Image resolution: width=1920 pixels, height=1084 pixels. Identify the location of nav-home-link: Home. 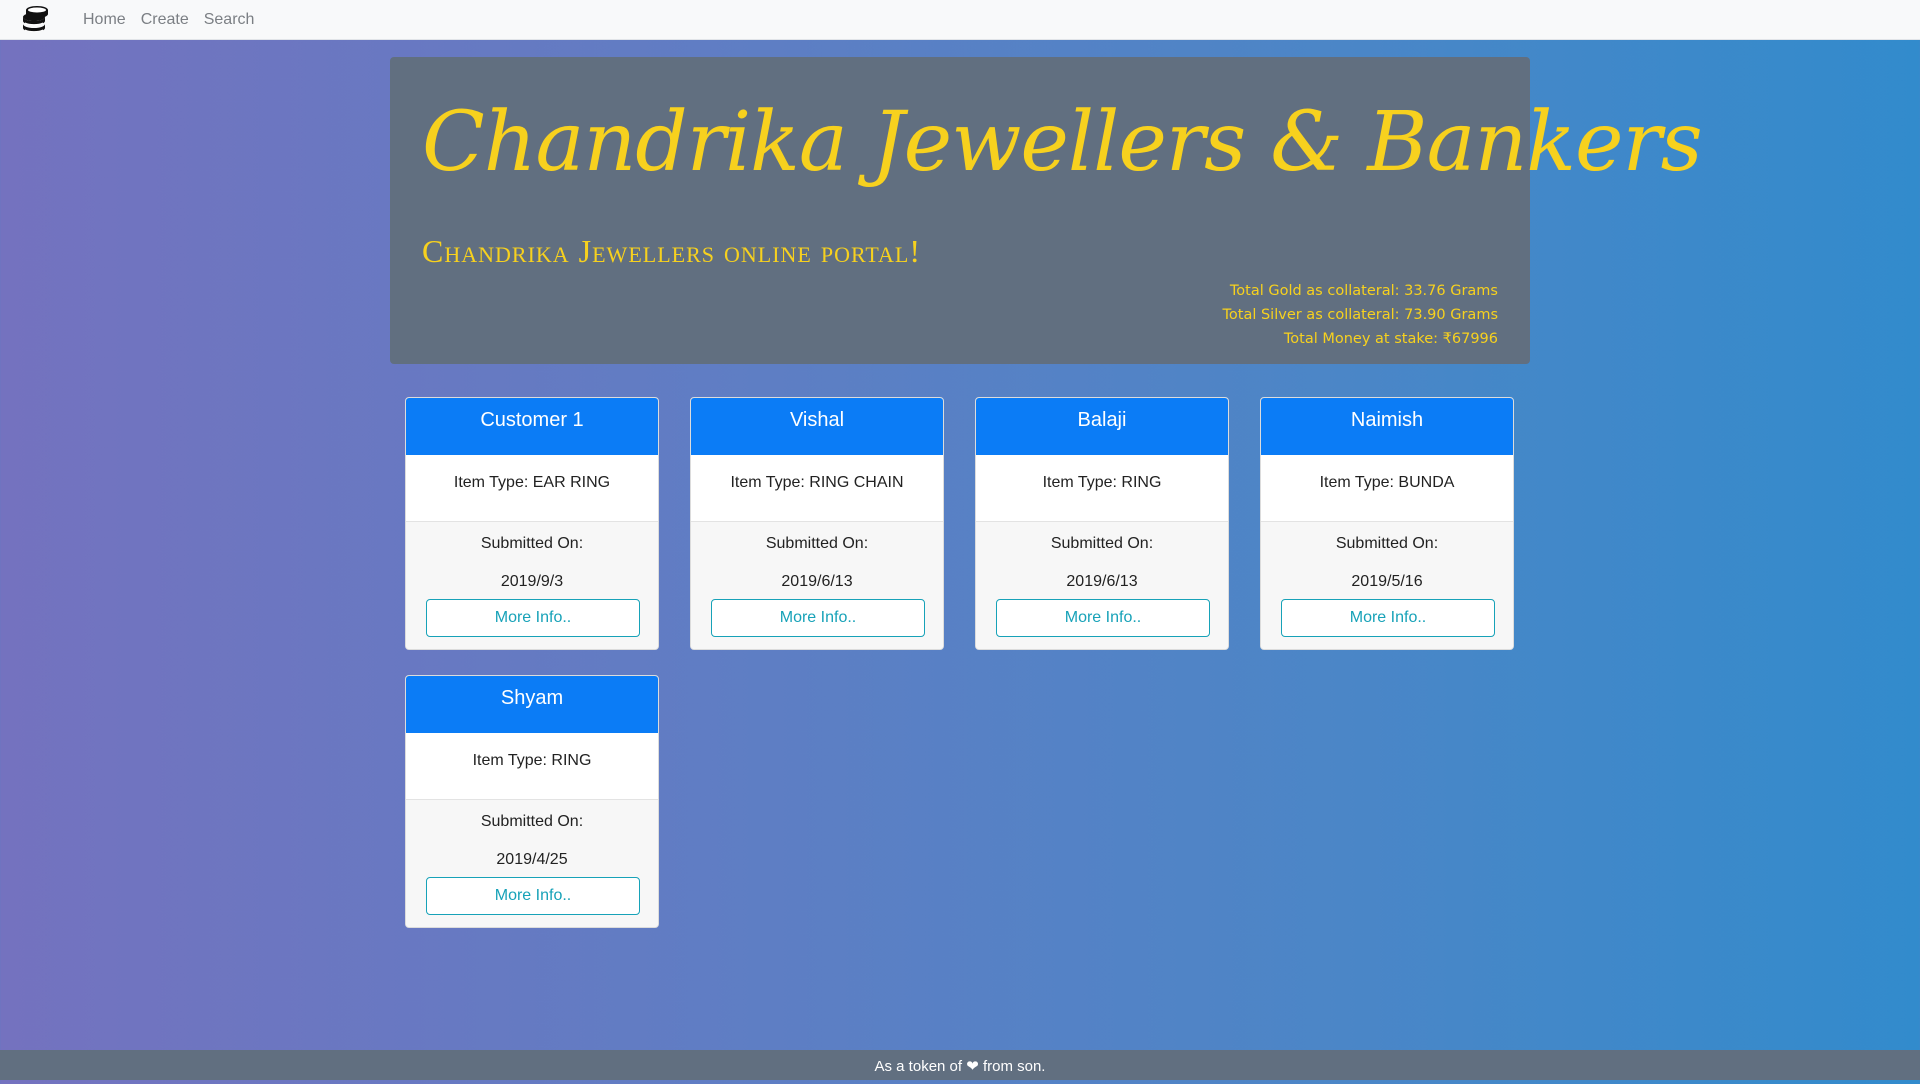
(104, 20).